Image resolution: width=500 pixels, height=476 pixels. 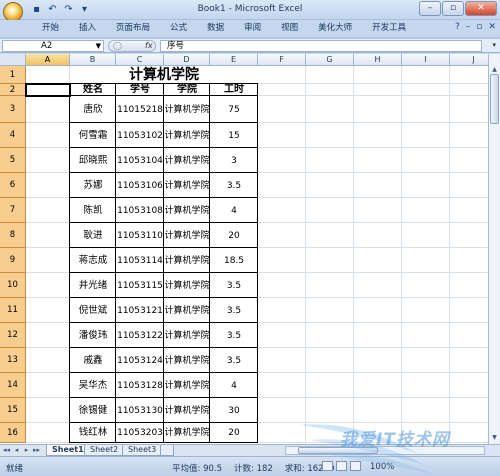 I want to click on table-cell: 15, so click(x=234, y=135).